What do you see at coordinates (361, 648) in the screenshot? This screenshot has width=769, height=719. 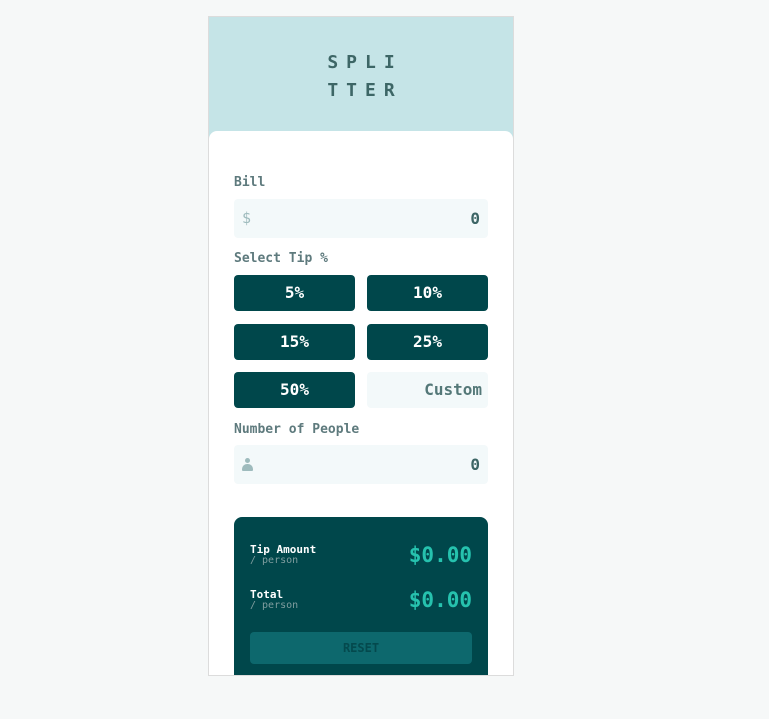 I see `reset-button: RESET` at bounding box center [361, 648].